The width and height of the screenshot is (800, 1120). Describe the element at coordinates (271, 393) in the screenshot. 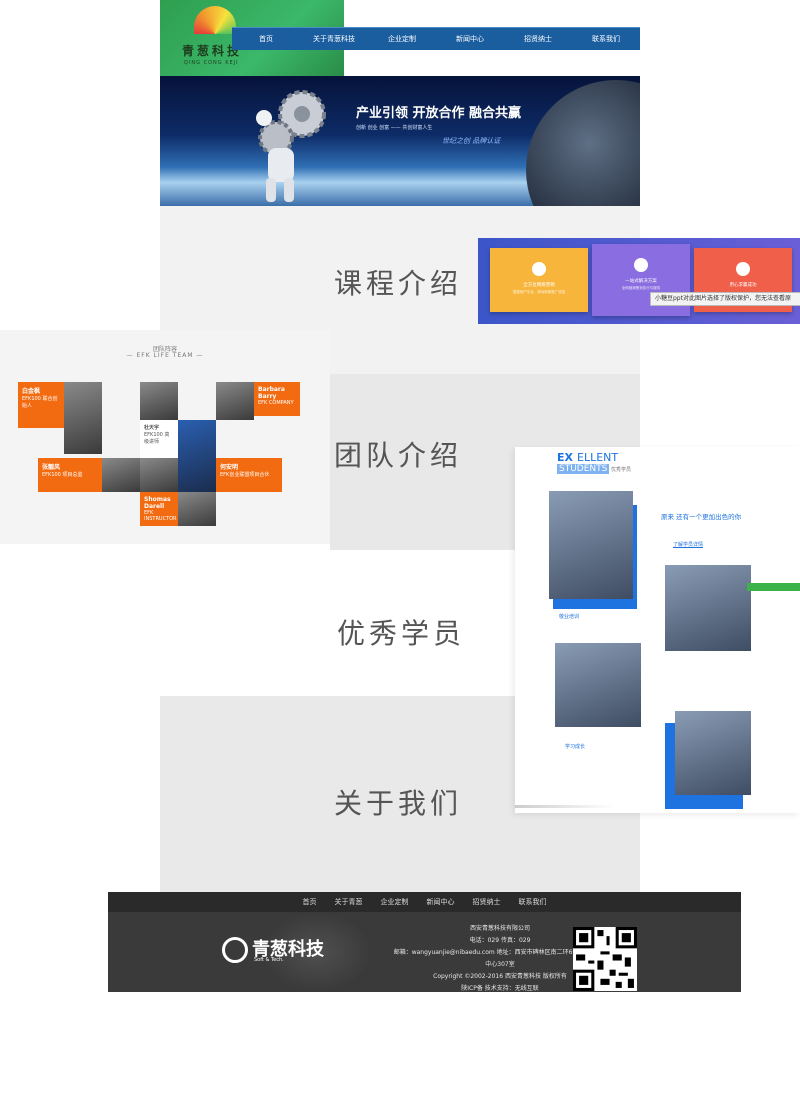

I see `member-name: Barbara Barry` at that location.